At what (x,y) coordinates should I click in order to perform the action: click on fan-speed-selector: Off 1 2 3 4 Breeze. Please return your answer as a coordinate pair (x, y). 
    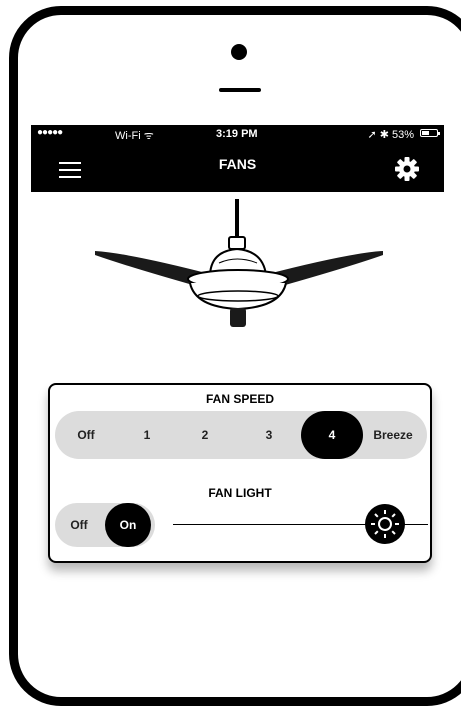
    Looking at the image, I should click on (241, 435).